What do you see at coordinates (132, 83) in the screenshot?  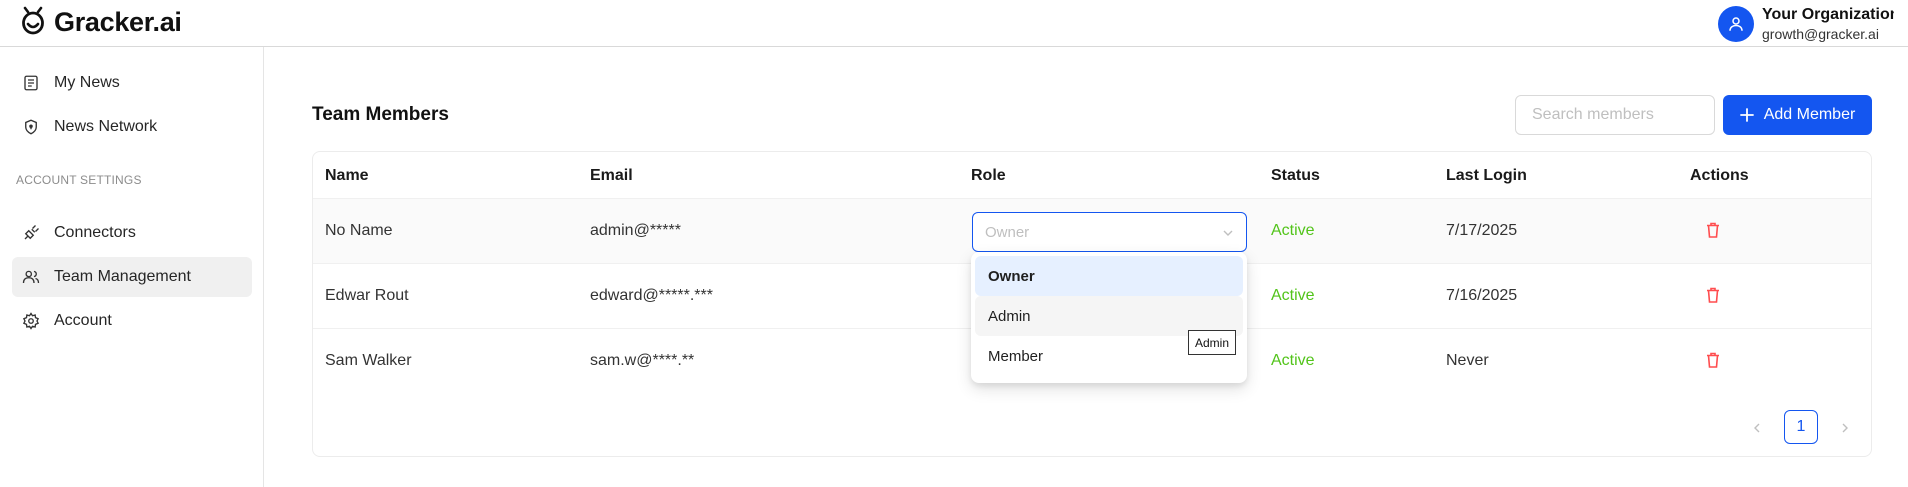 I see `sidebar-item-my-news: My News` at bounding box center [132, 83].